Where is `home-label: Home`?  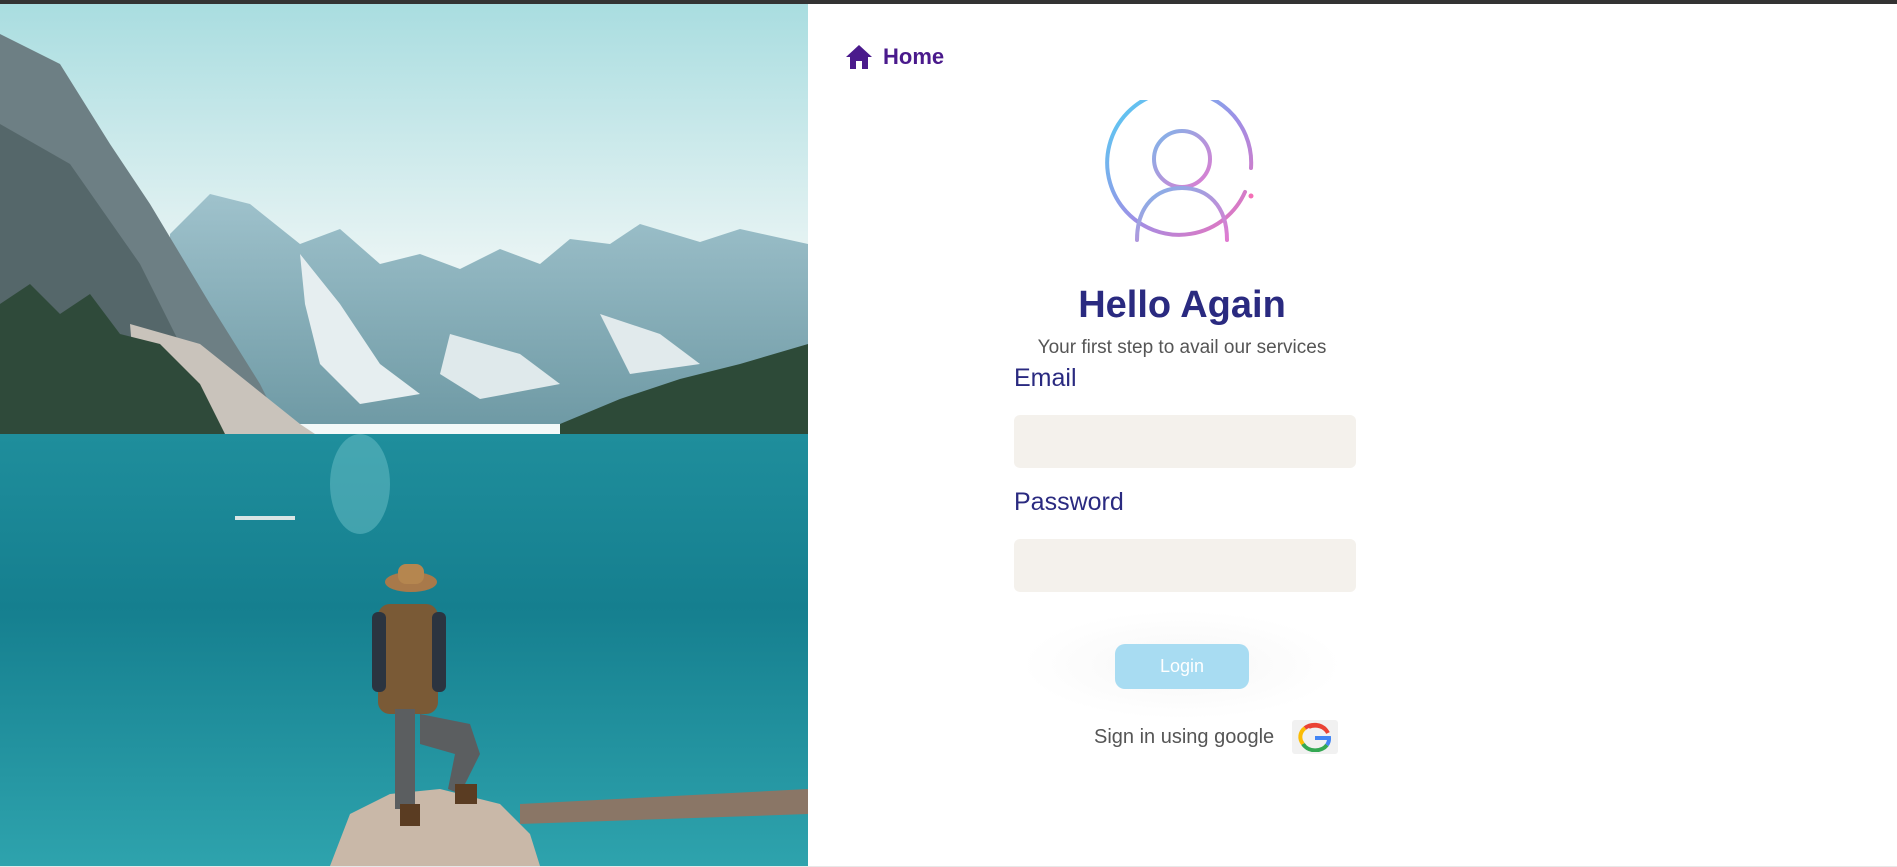
home-label: Home is located at coordinates (914, 56).